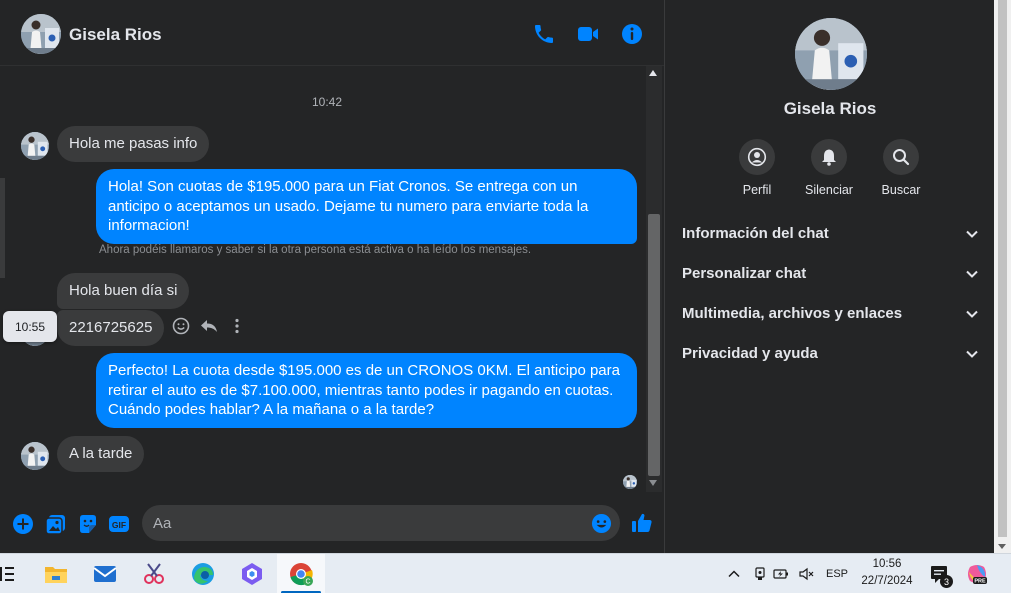 The width and height of the screenshot is (1011, 593). I want to click on reply-icon, so click(209, 326).